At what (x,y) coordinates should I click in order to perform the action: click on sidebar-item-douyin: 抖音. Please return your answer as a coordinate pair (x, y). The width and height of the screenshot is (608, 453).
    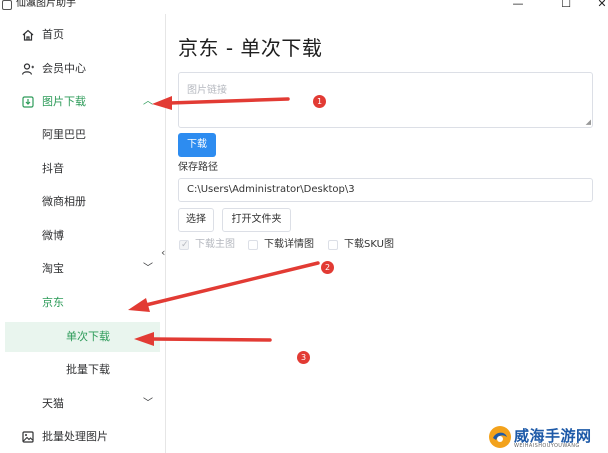
    Looking at the image, I should click on (80, 169).